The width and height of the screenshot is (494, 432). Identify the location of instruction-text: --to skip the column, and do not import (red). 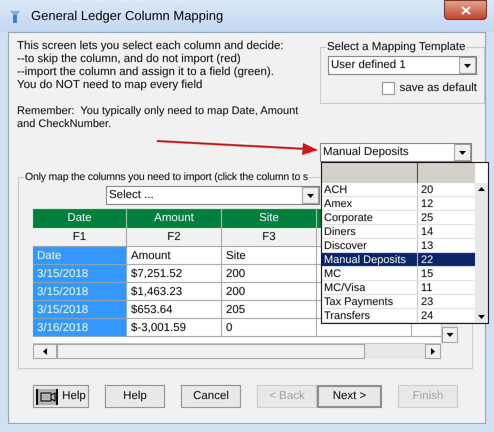
(129, 59).